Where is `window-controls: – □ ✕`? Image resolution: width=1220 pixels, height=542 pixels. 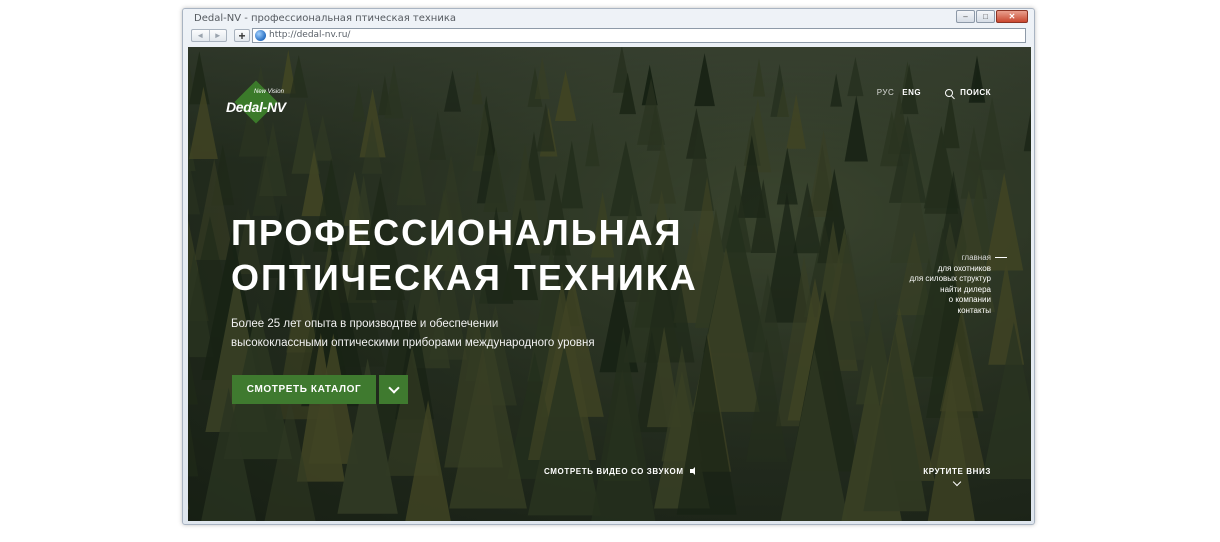
window-controls: – □ ✕ is located at coordinates (992, 16).